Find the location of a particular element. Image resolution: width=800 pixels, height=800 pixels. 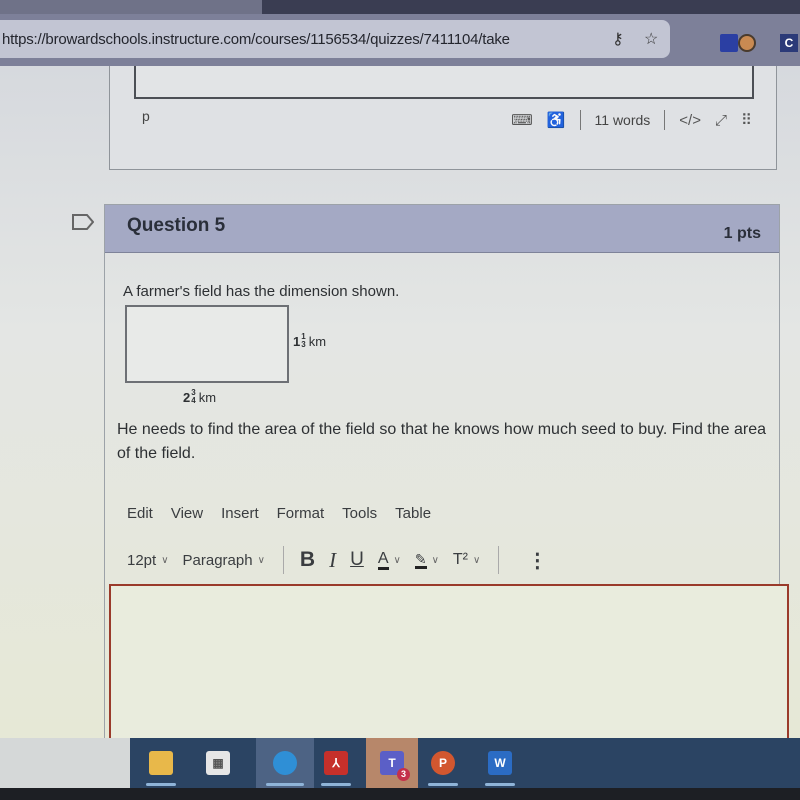

bold-button: B is located at coordinates (307, 560).